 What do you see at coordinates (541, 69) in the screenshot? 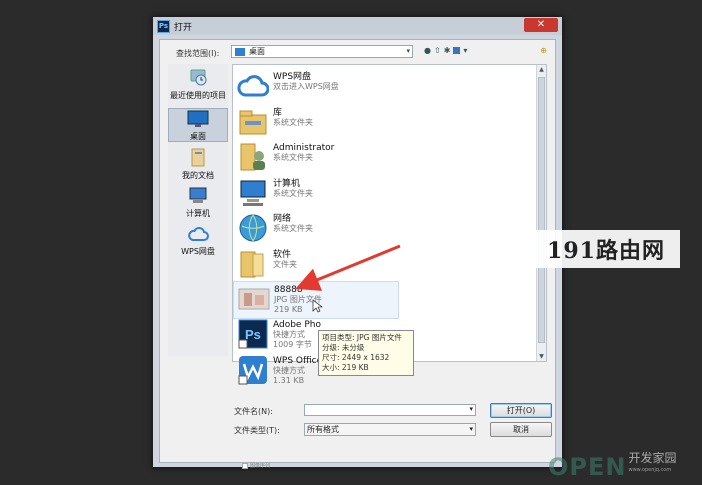
I see `scroll-up-icon: ▲` at bounding box center [541, 69].